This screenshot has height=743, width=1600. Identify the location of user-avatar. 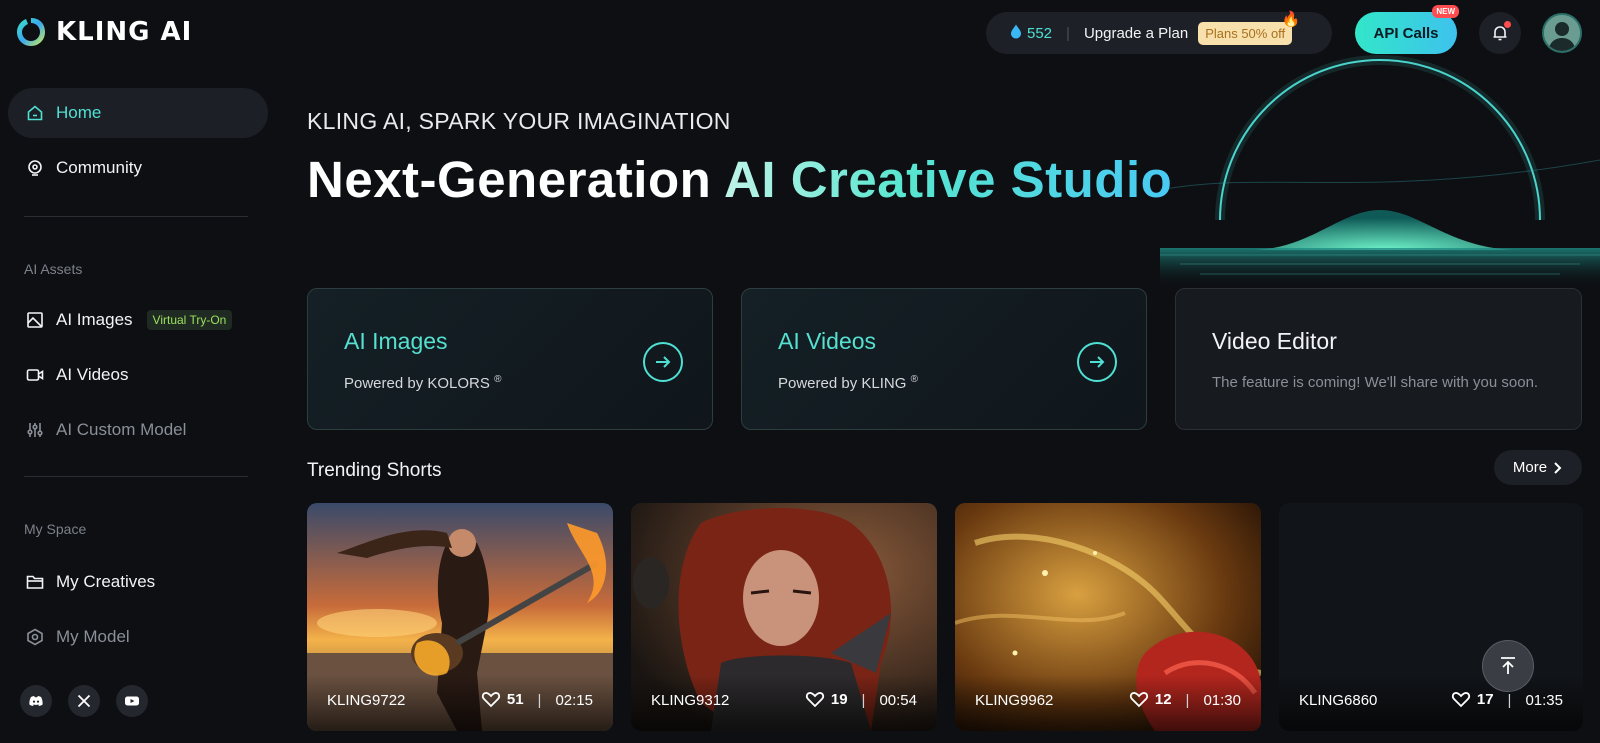
(1562, 33).